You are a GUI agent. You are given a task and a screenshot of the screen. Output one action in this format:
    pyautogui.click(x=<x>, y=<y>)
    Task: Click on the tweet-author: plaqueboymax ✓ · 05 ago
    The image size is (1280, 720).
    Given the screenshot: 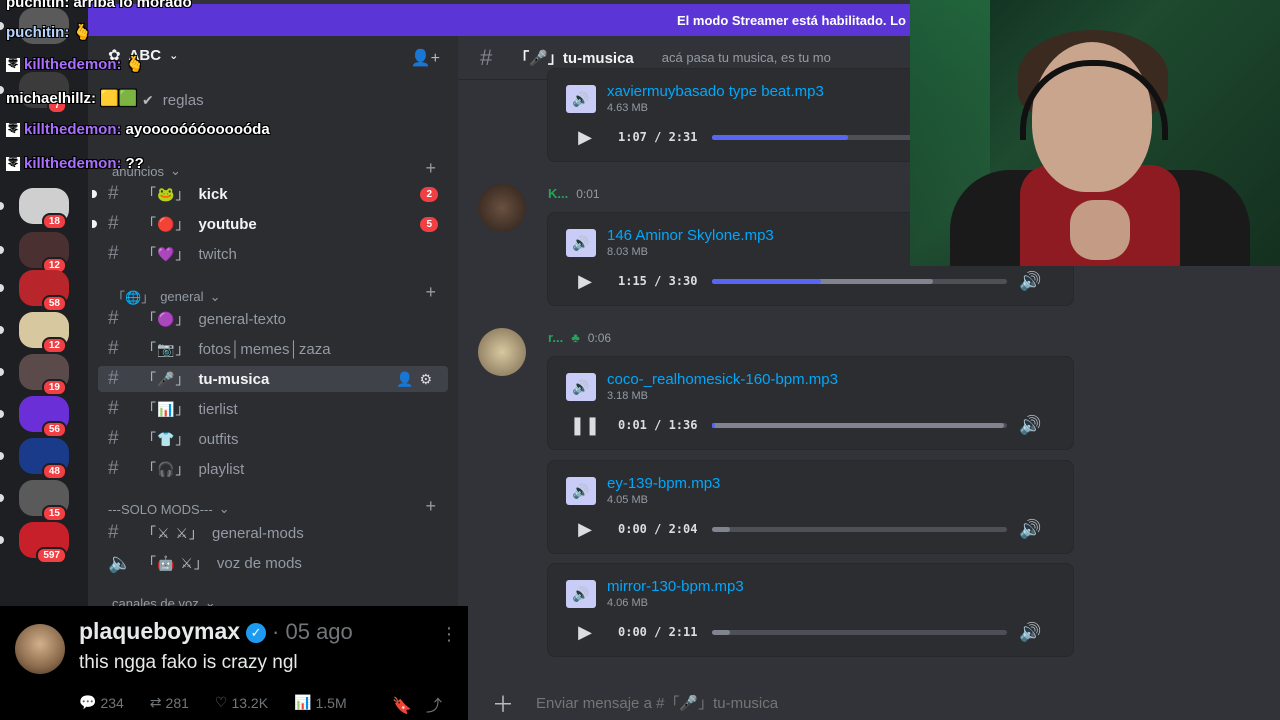 What is the action you would take?
    pyautogui.click(x=216, y=631)
    